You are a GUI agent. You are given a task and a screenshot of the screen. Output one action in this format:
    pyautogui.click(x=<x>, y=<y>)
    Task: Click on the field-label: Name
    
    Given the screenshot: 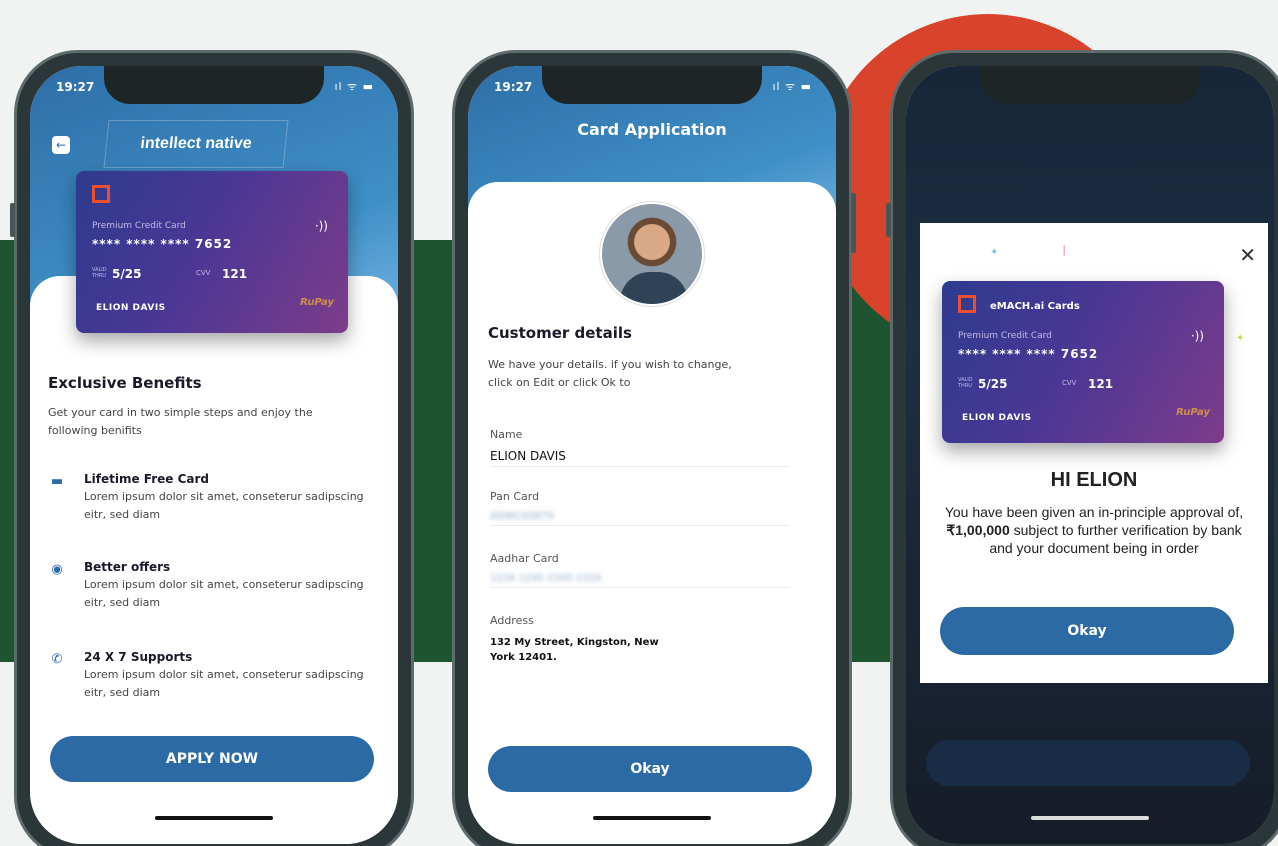 What is the action you would take?
    pyautogui.click(x=506, y=434)
    